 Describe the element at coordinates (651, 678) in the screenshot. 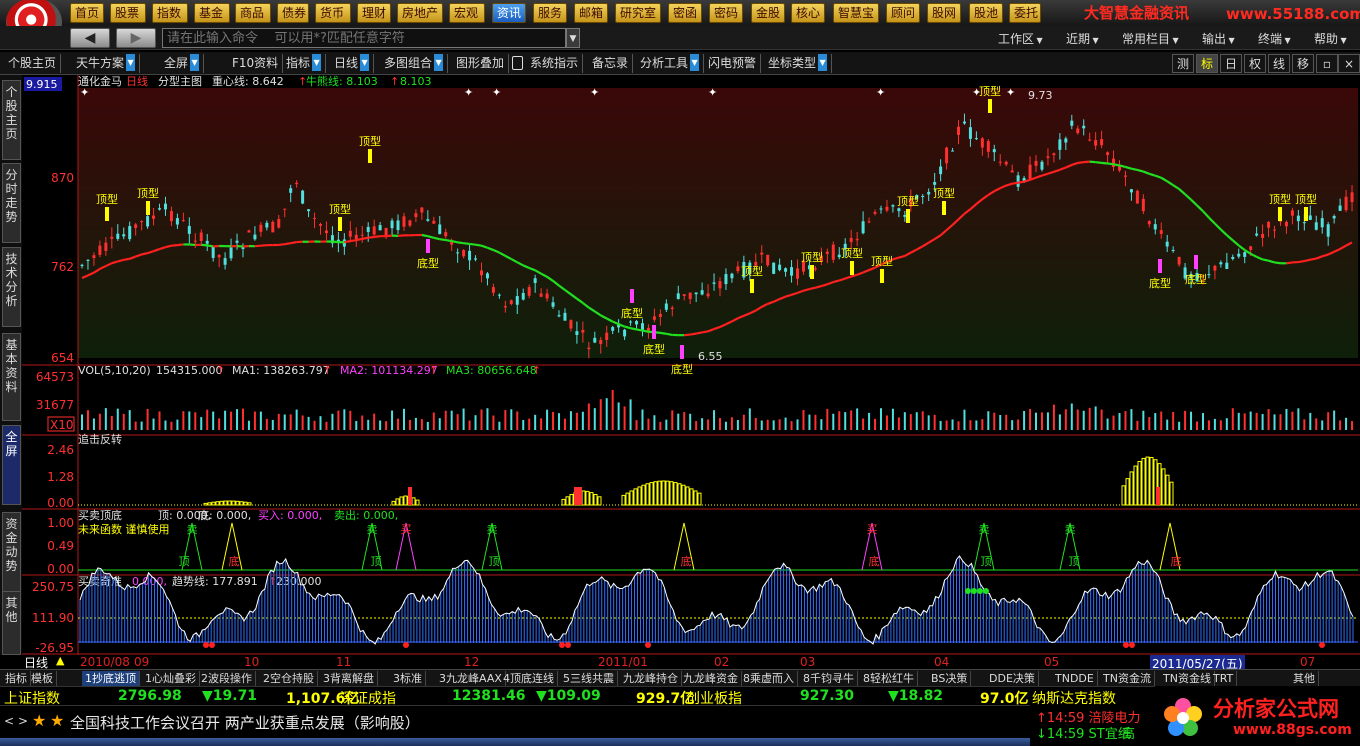

I see `indicator-tab-11: 九龙峰持仓` at that location.